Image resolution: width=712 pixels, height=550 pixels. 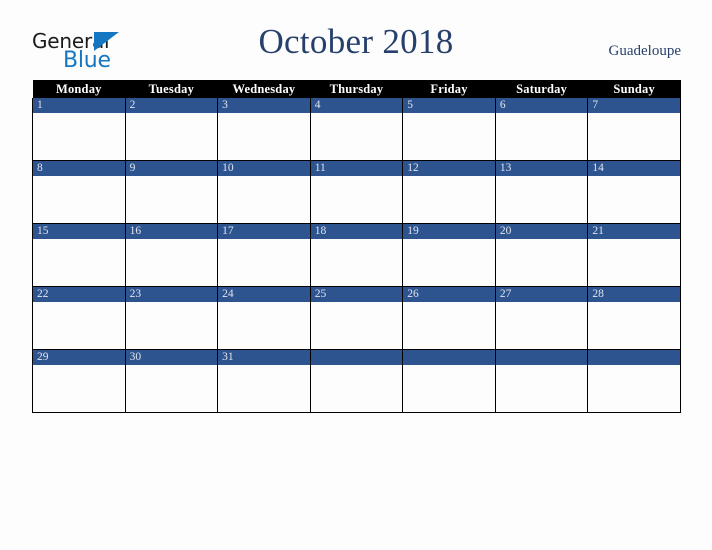 I want to click on calendar-day-cell: 21, so click(x=634, y=255).